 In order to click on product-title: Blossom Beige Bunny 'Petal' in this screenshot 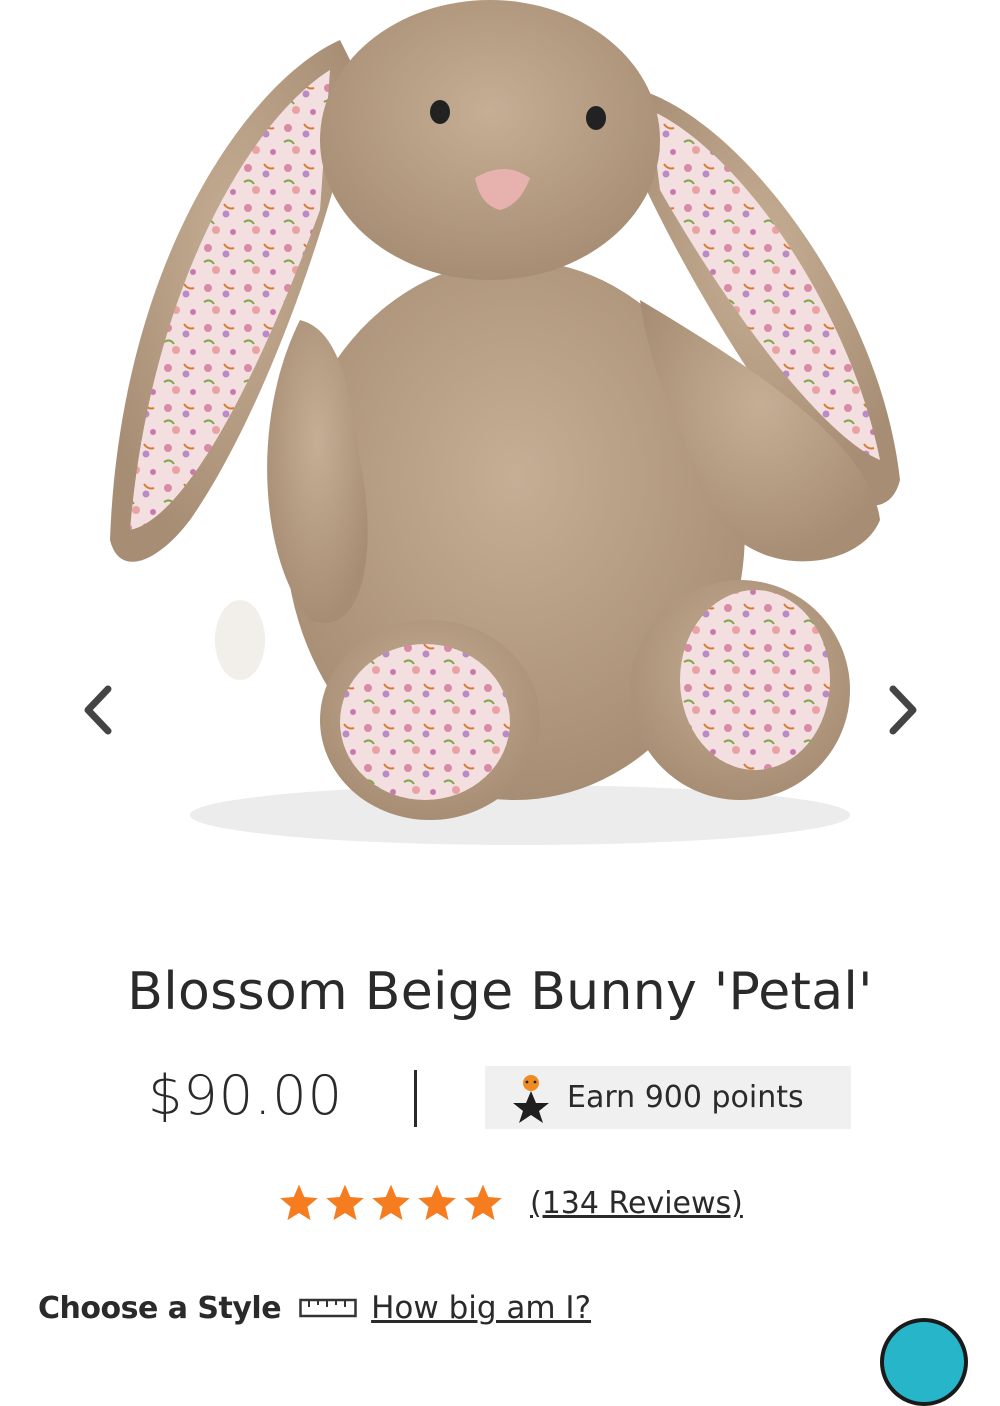, I will do `click(500, 992)`.